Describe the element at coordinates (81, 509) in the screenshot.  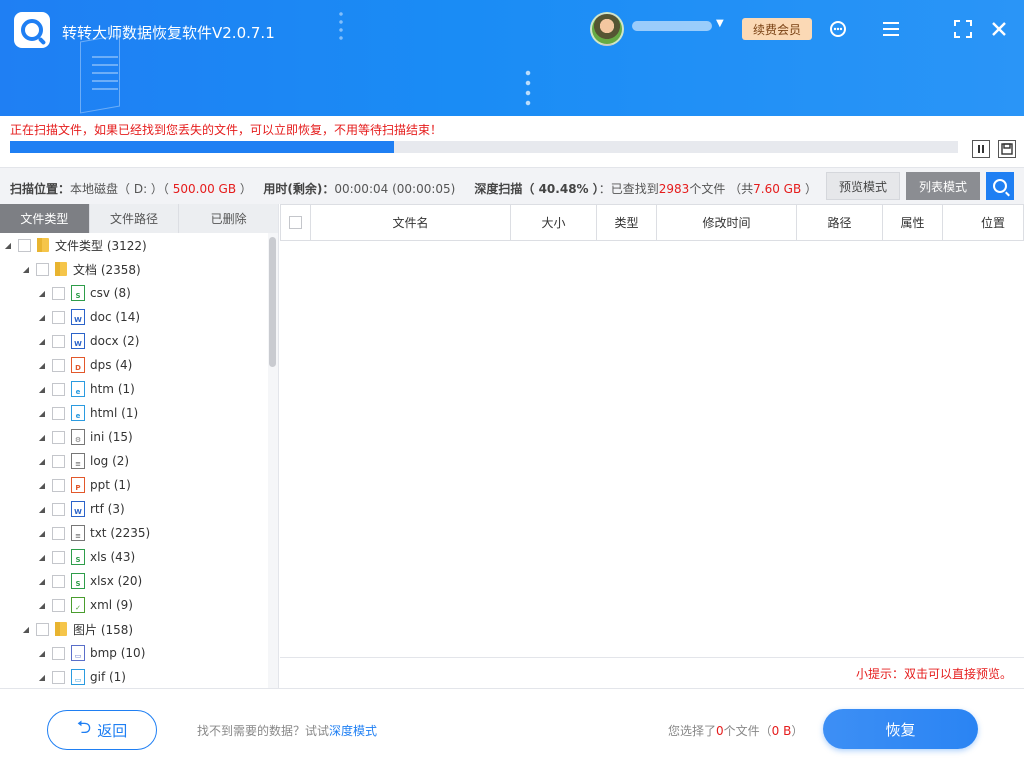
I see `tree-node-file-type: ◢ Wrtf (3)` at that location.